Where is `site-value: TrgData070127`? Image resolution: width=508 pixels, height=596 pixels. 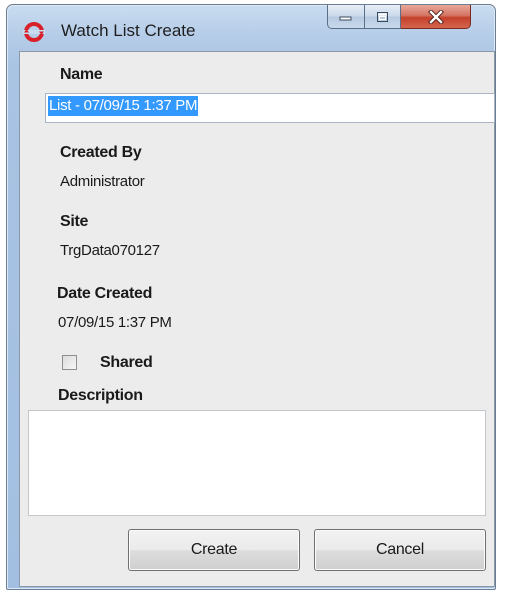 site-value: TrgData070127 is located at coordinates (110, 250).